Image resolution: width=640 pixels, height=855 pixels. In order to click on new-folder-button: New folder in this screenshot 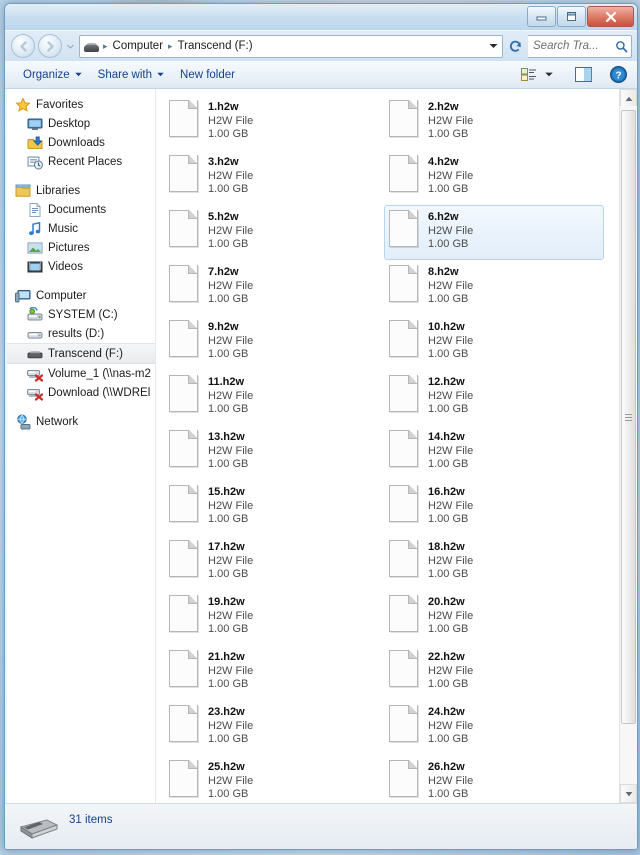, I will do `click(207, 75)`.